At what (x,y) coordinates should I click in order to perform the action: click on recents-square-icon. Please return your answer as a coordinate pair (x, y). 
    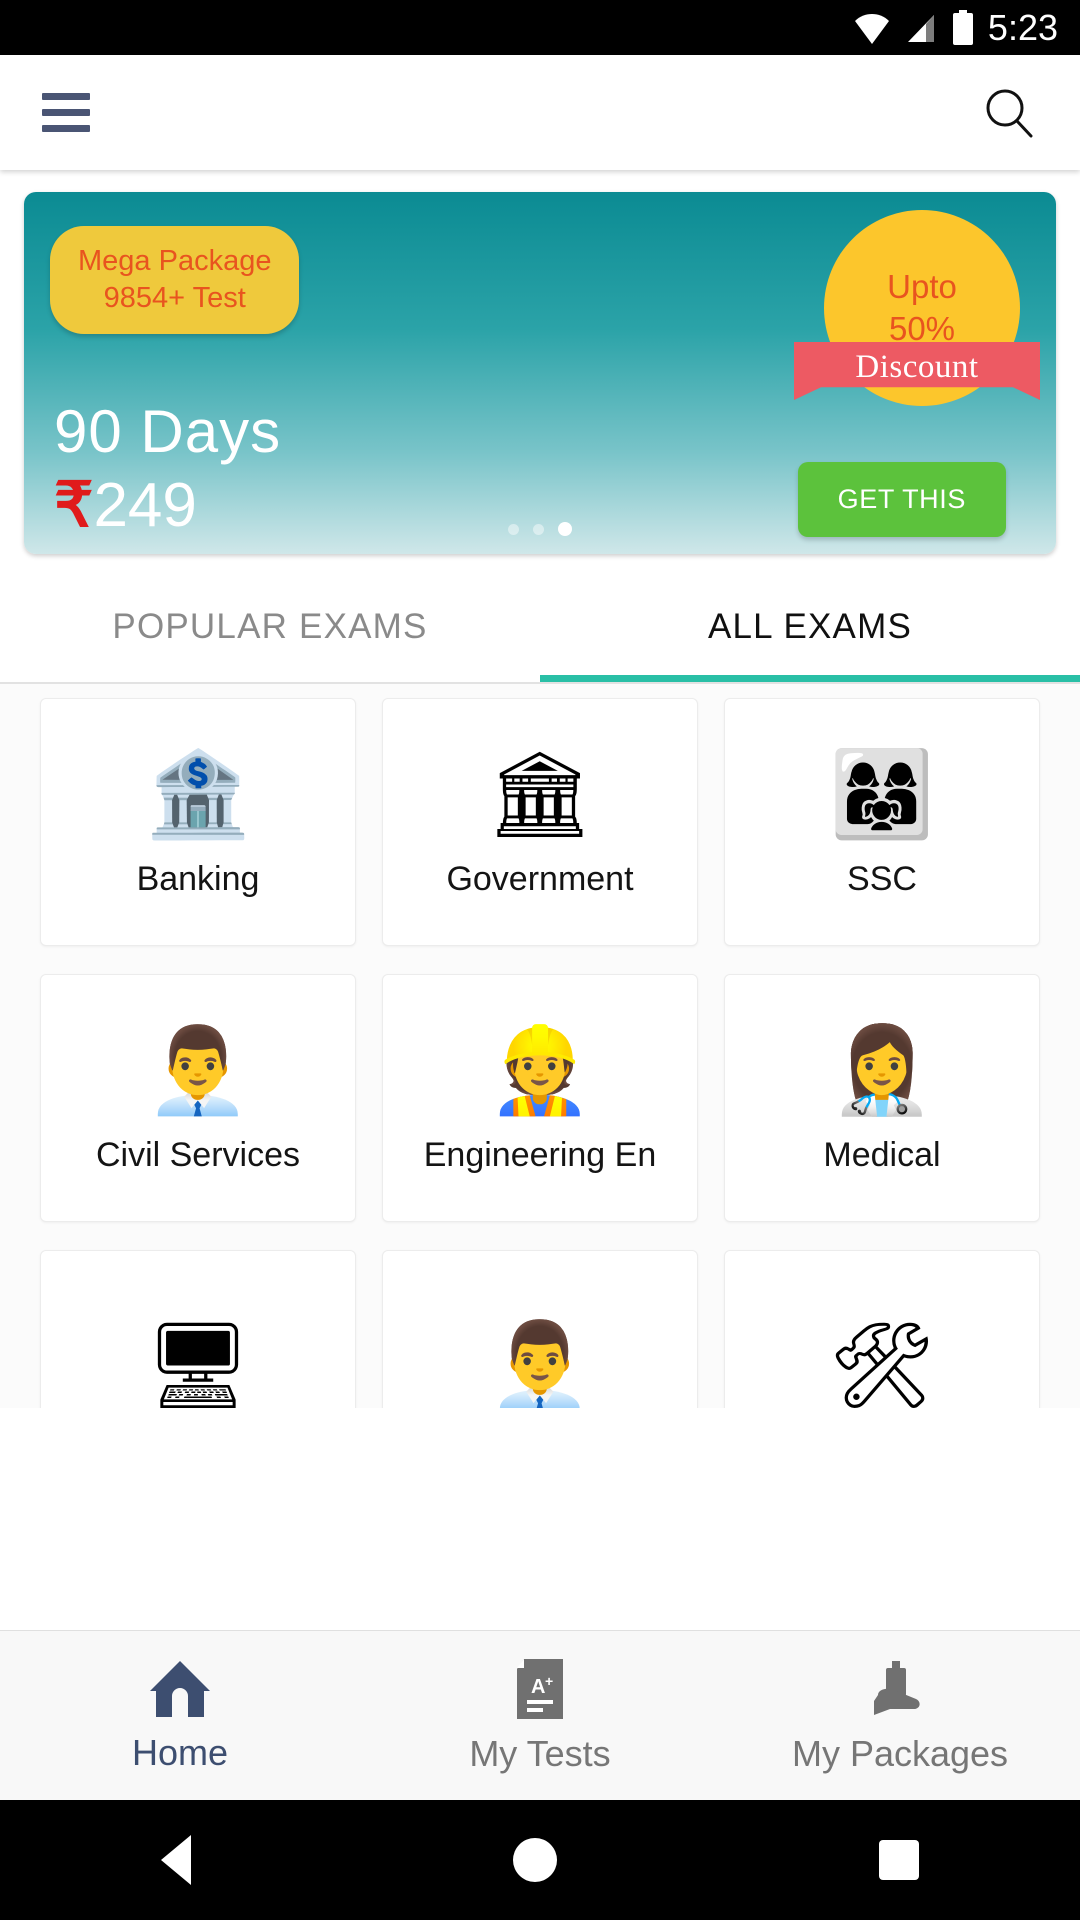
    Looking at the image, I should click on (899, 1860).